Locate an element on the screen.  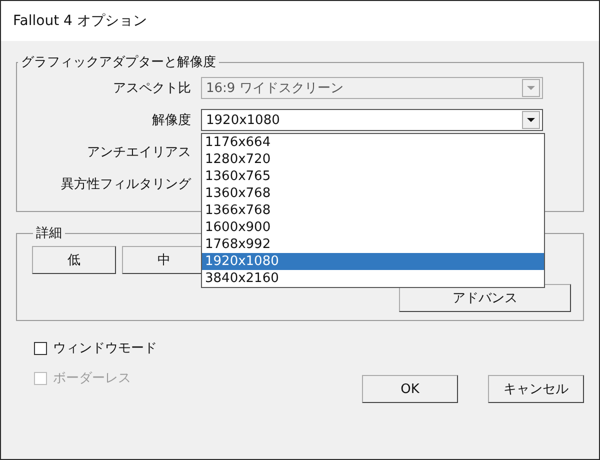
dialog-button: キャンセル is located at coordinates (536, 389).